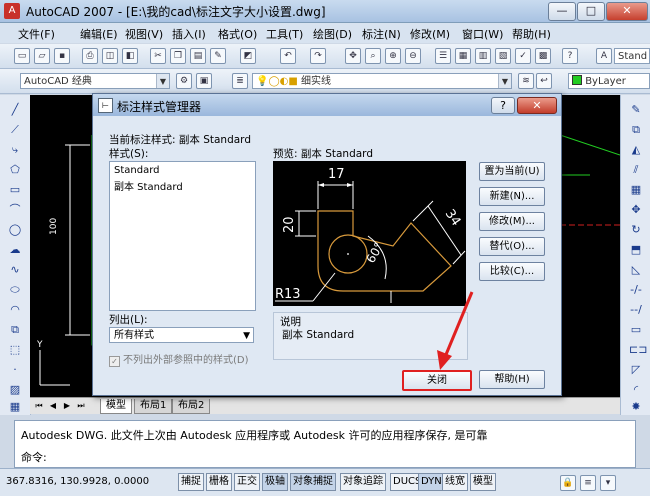 This screenshot has width=650, height=496. I want to click on menu-help: 帮助(H), so click(531, 34).